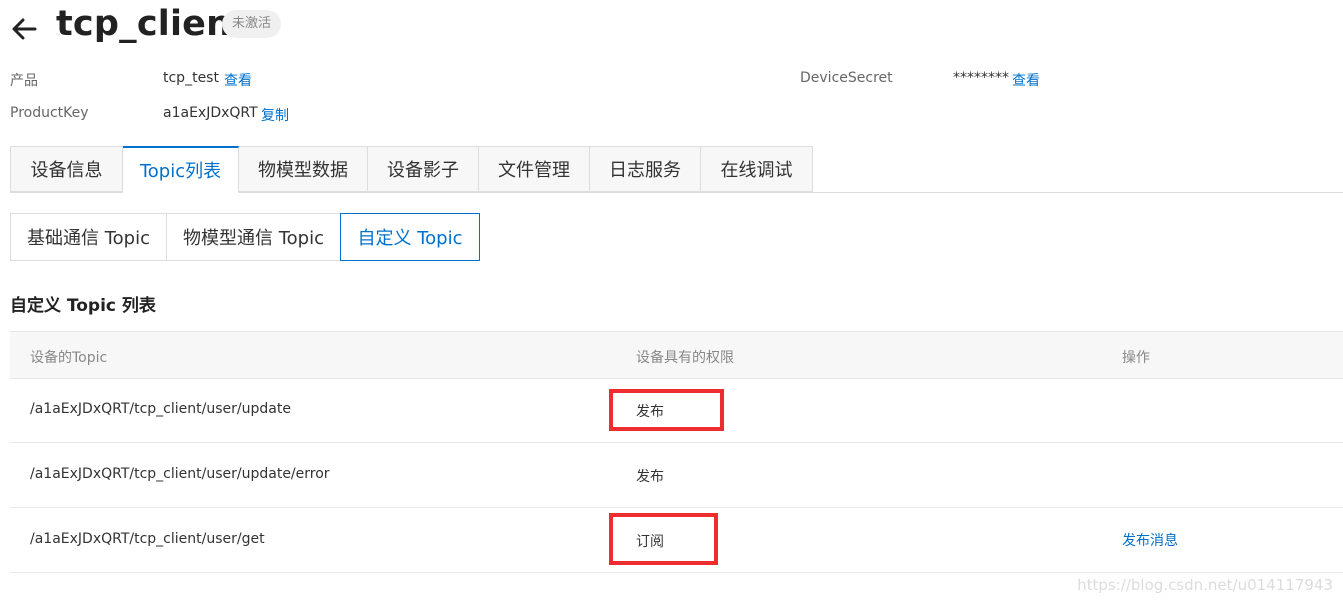 The height and width of the screenshot is (604, 1343). What do you see at coordinates (981, 78) in the screenshot?
I see `devicesecret-value: ********` at bounding box center [981, 78].